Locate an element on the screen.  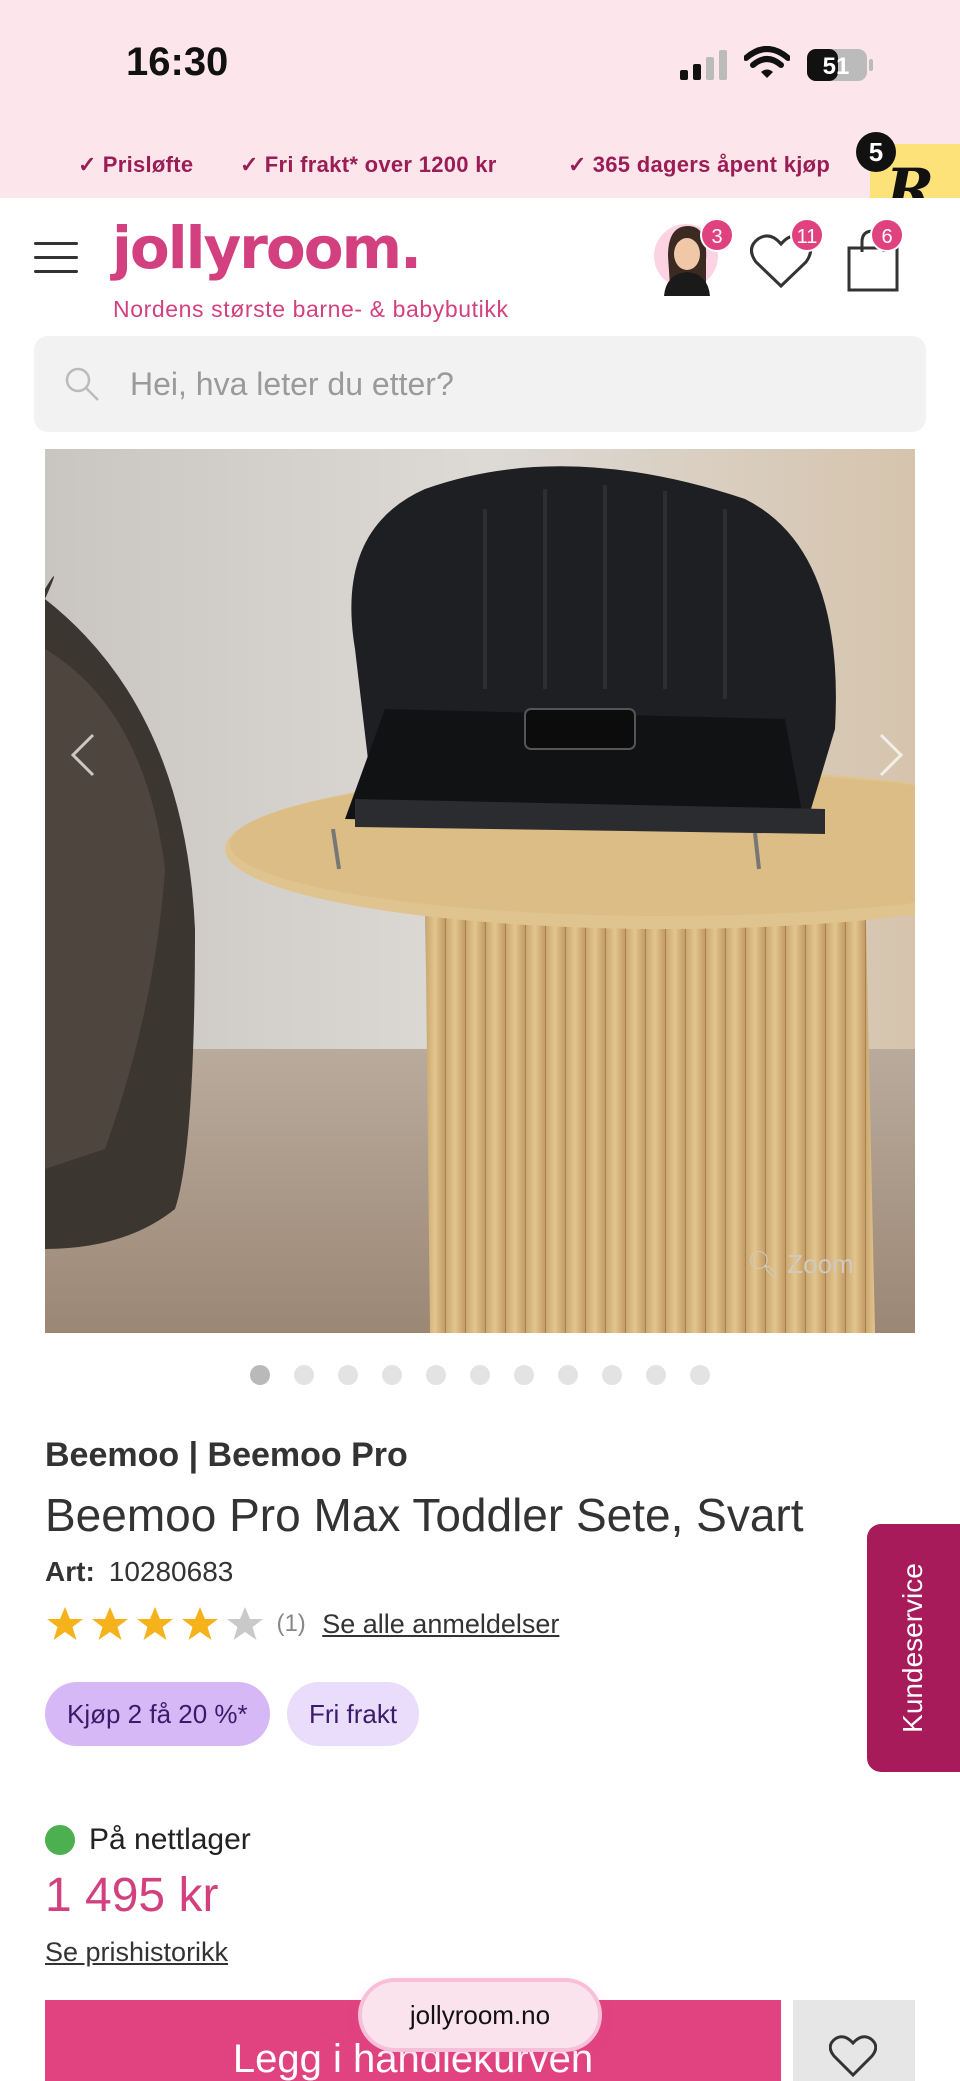
add-to-wishlist-button is located at coordinates (854, 2040).